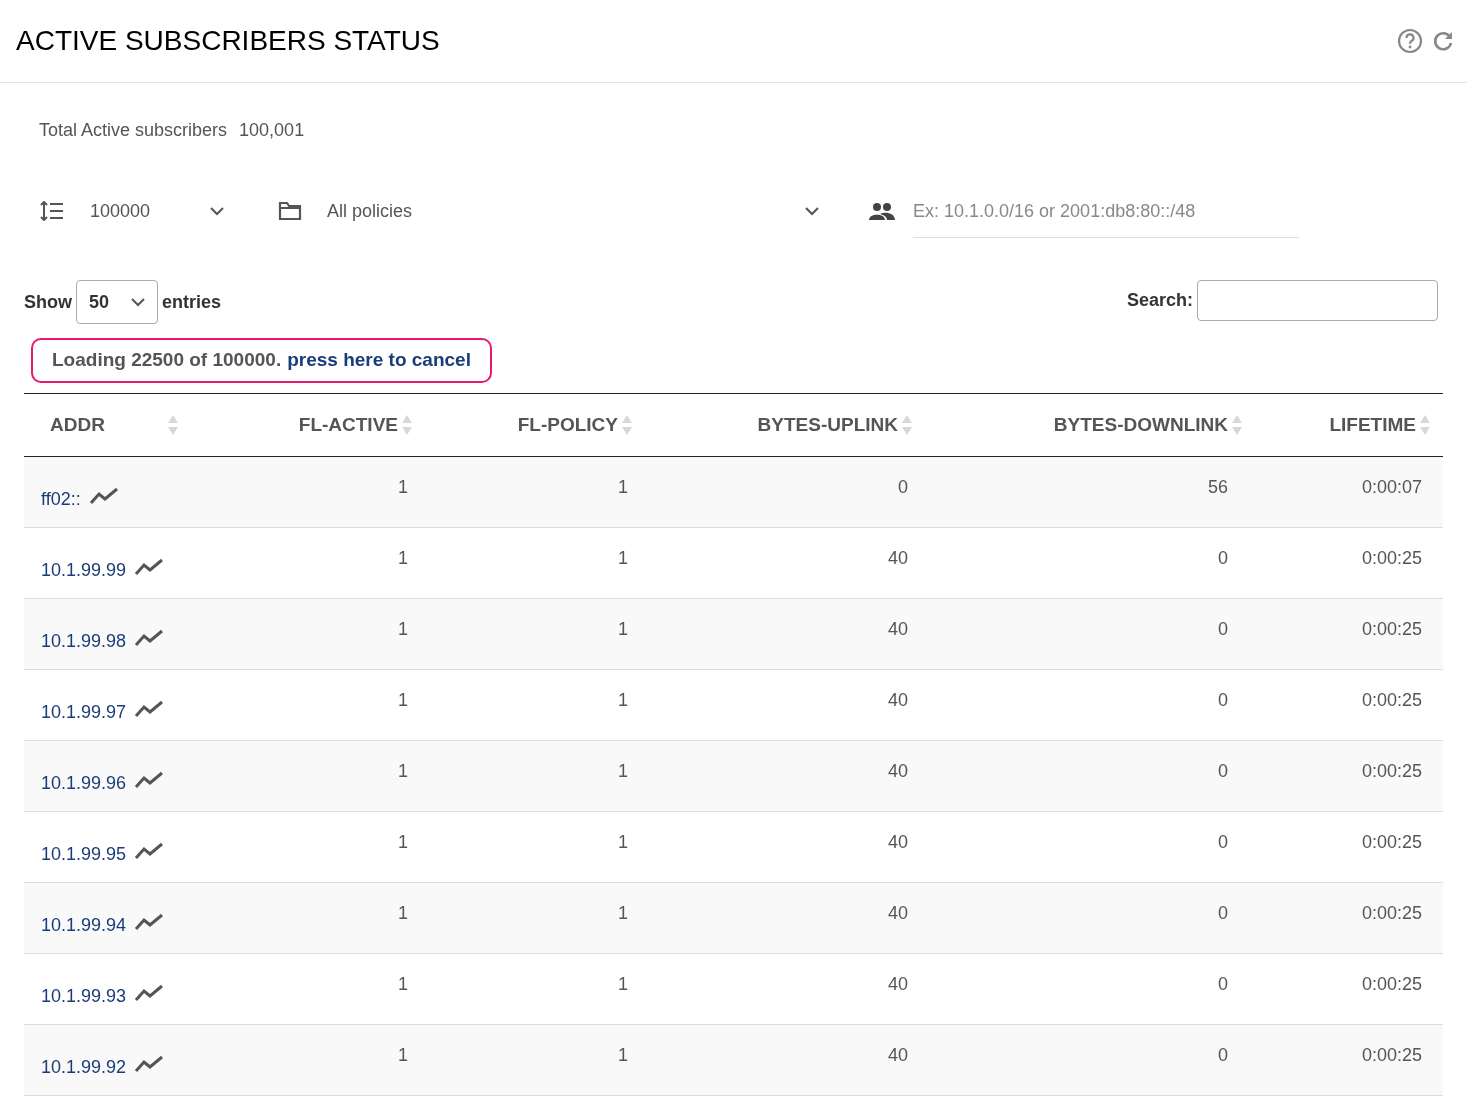 The height and width of the screenshot is (1119, 1467). I want to click on table-cell: 56, so click(1217, 487).